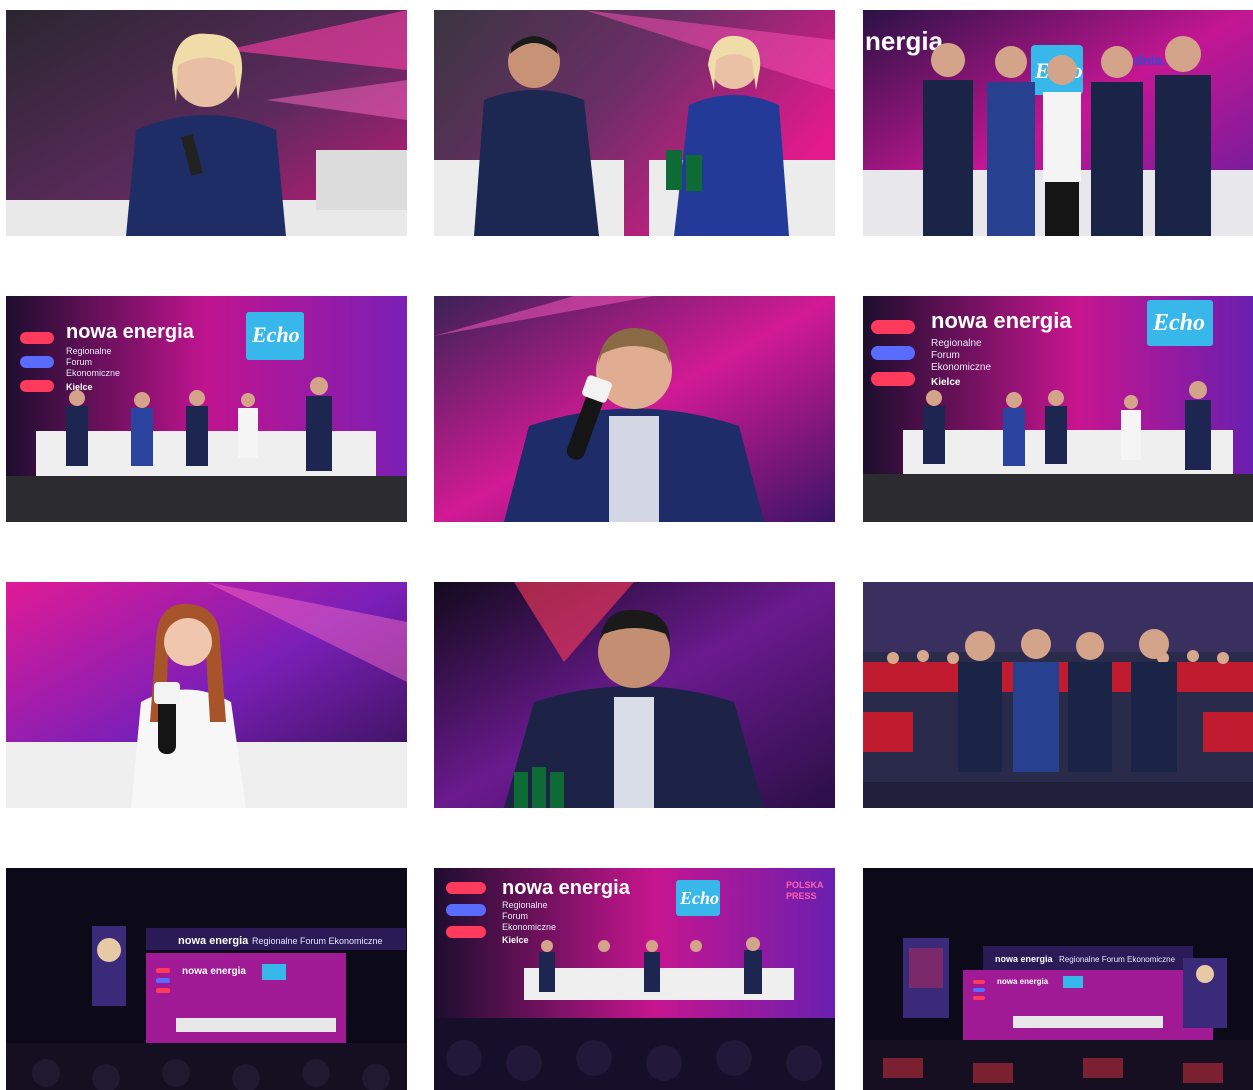 This screenshot has height=1090, width=1253. Describe the element at coordinates (130, 332) in the screenshot. I see `event-name: nowa energia` at that location.